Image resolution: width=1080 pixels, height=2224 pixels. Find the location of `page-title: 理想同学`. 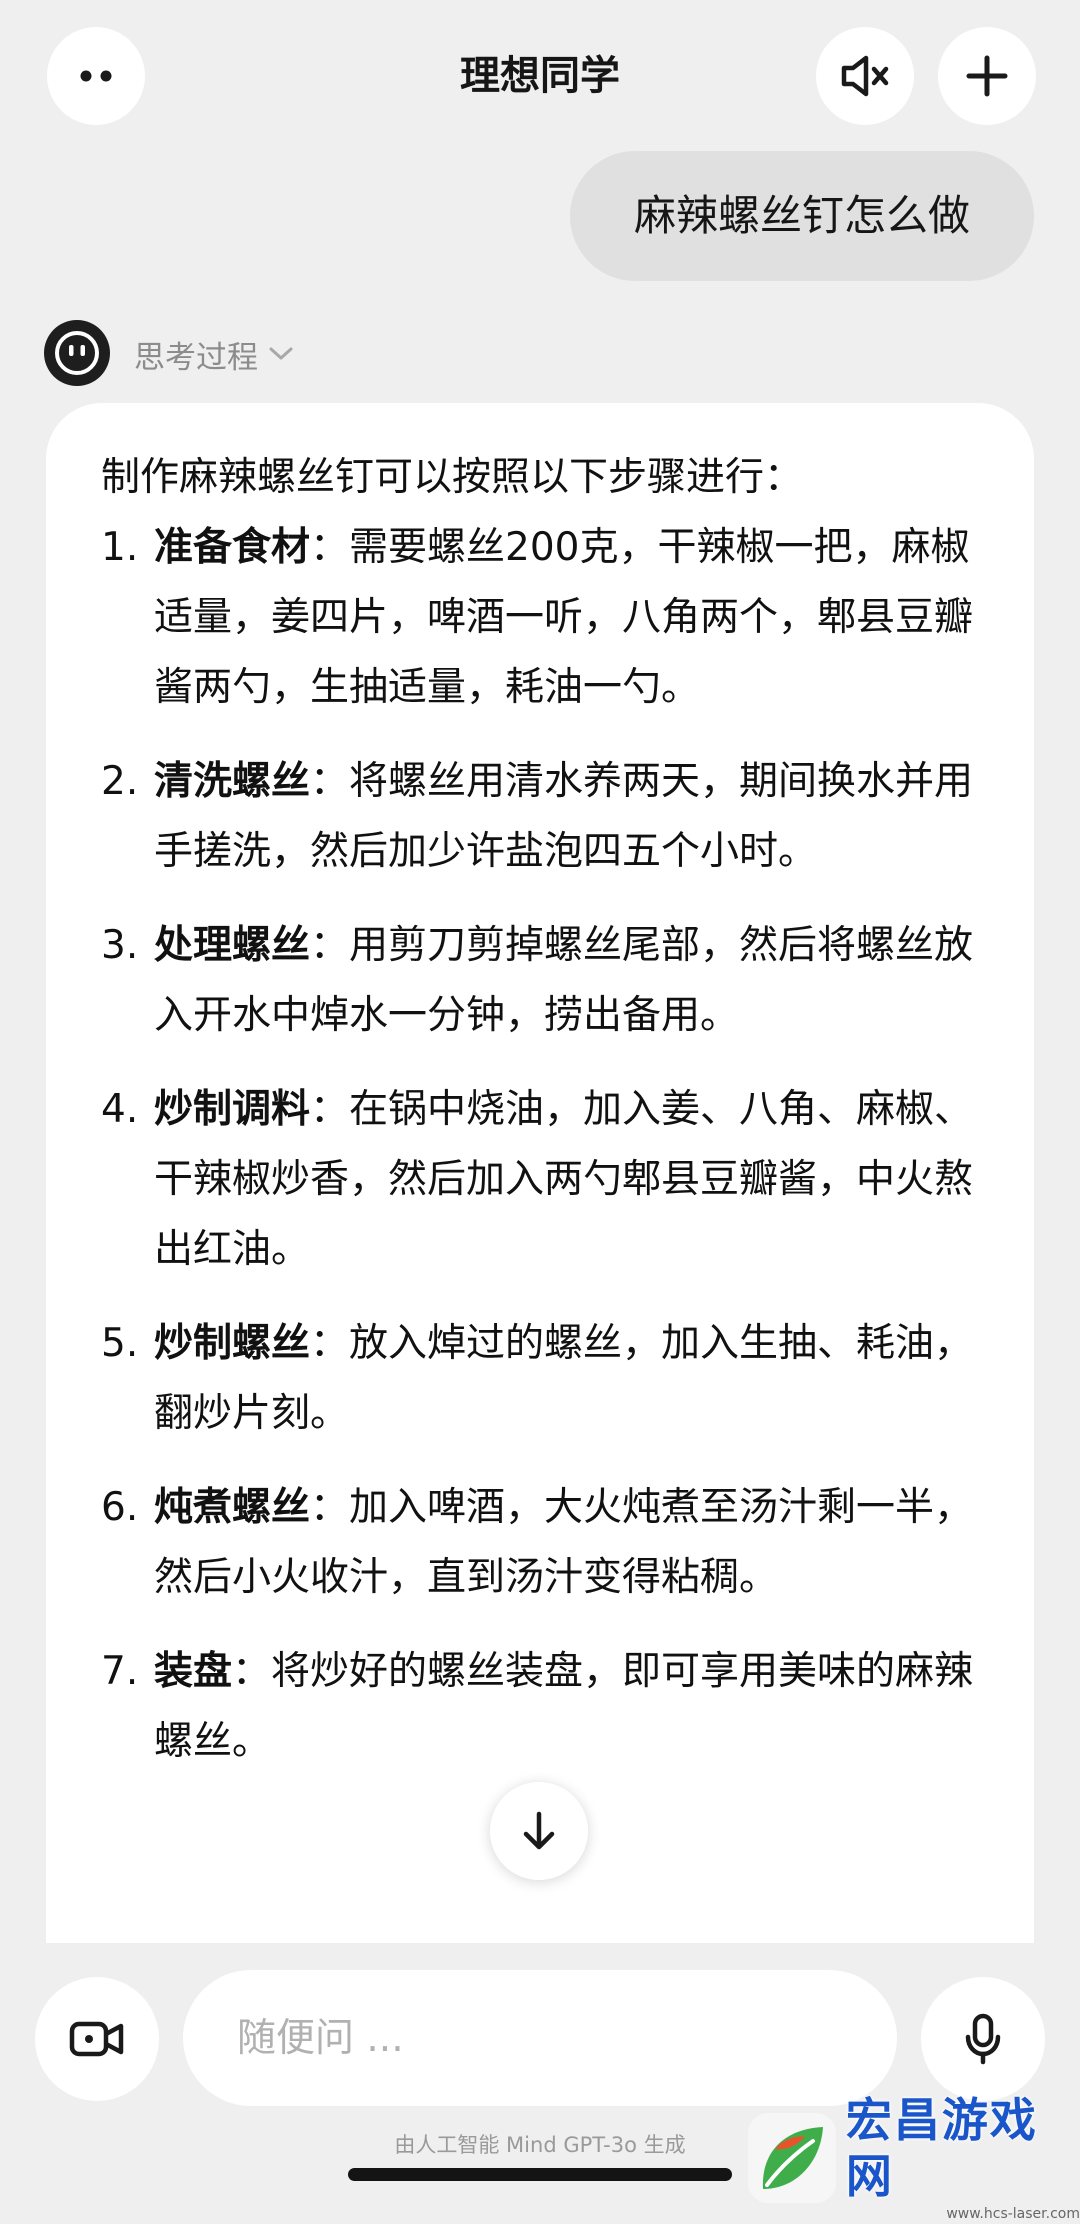

page-title: 理想同学 is located at coordinates (540, 76).